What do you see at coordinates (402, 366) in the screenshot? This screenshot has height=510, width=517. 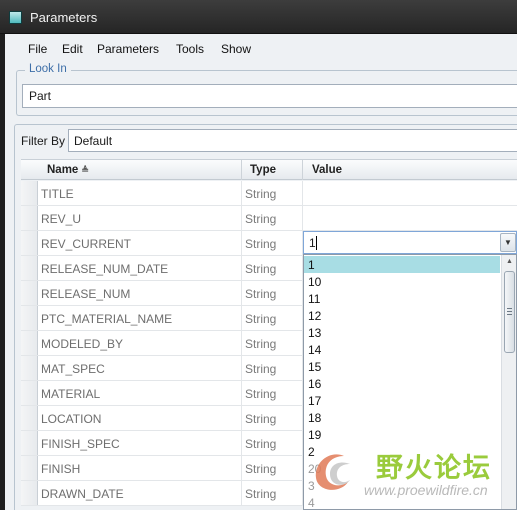 I see `dropdown-option: 15` at bounding box center [402, 366].